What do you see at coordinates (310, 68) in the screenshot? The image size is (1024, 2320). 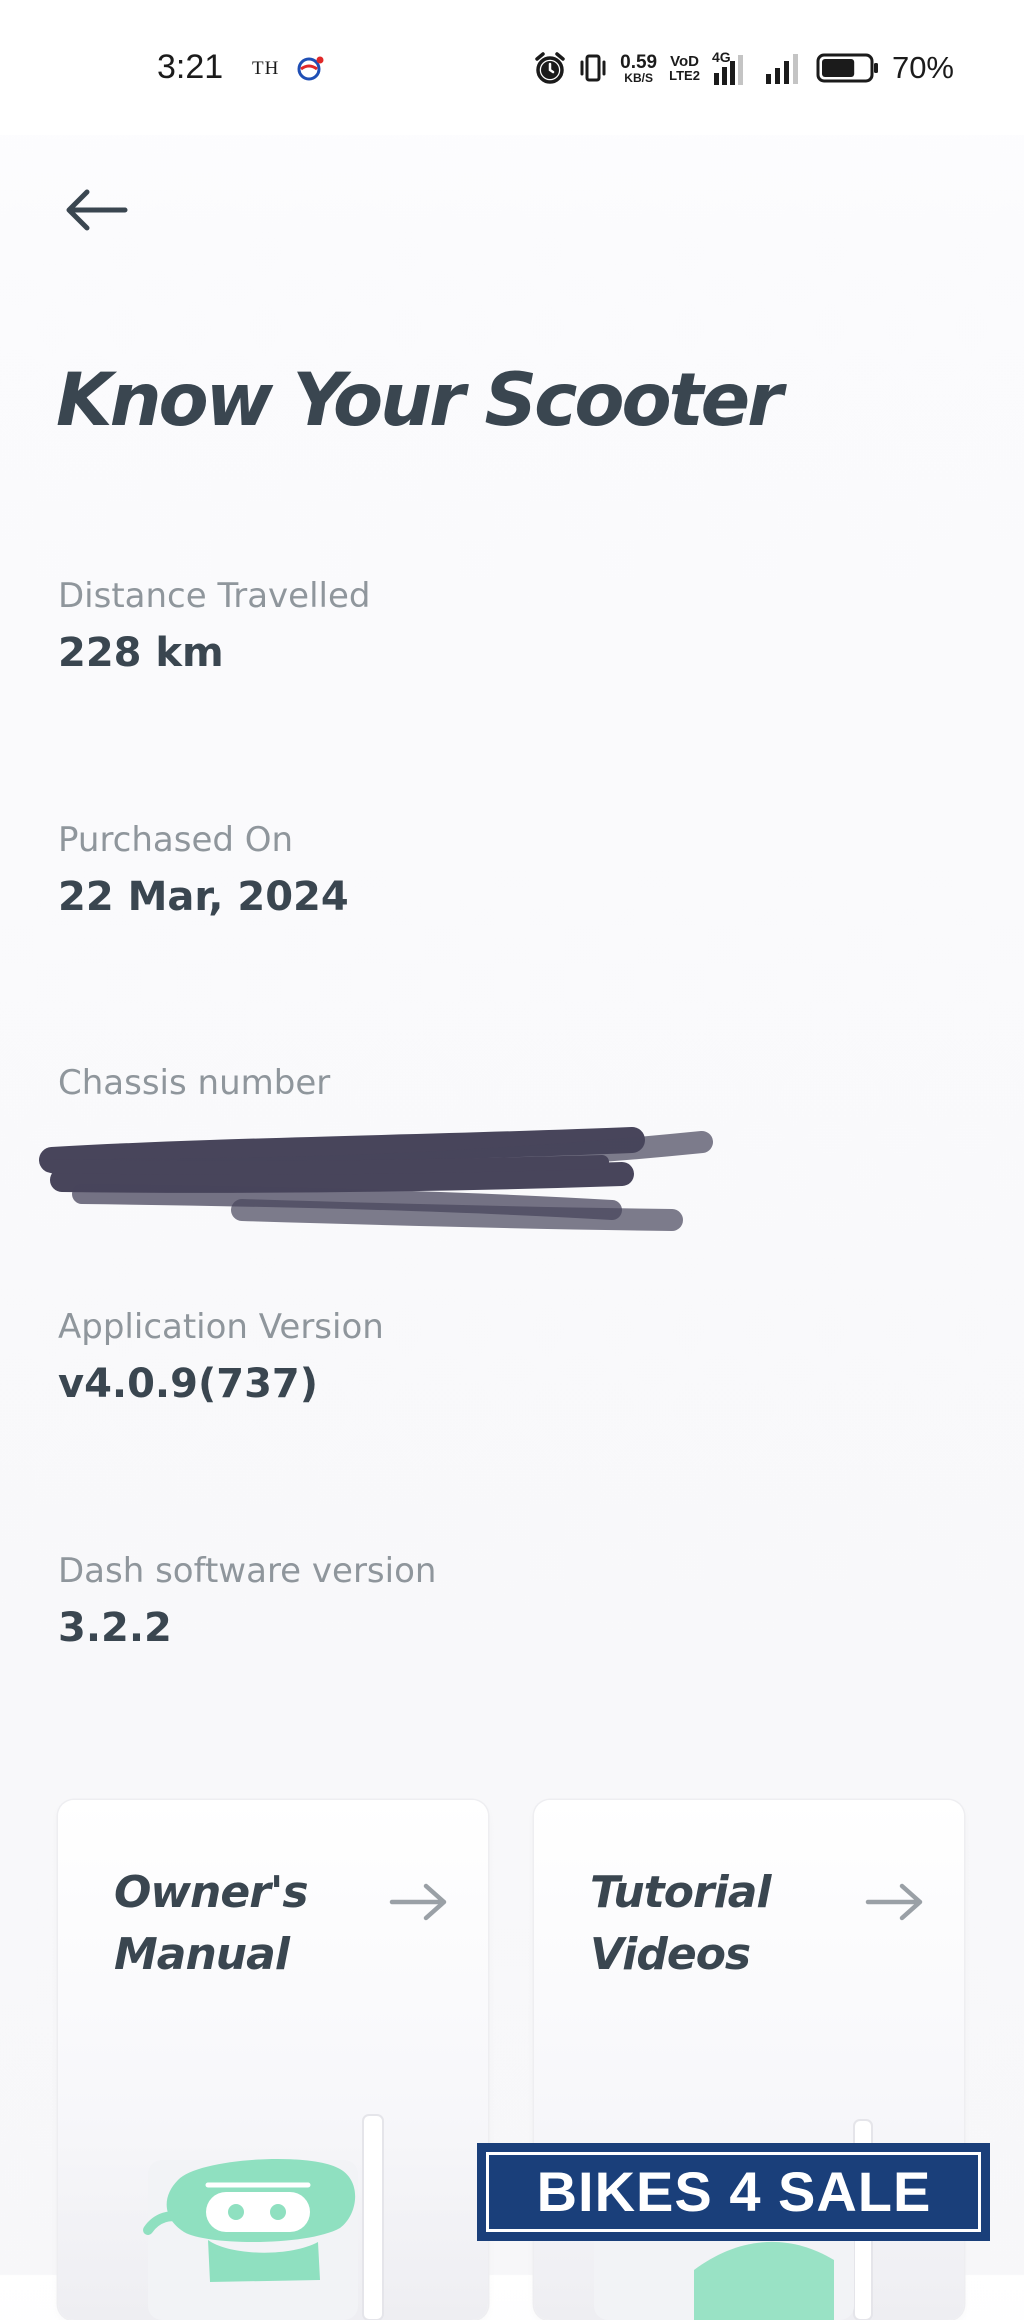 I see `app-notification-icon` at bounding box center [310, 68].